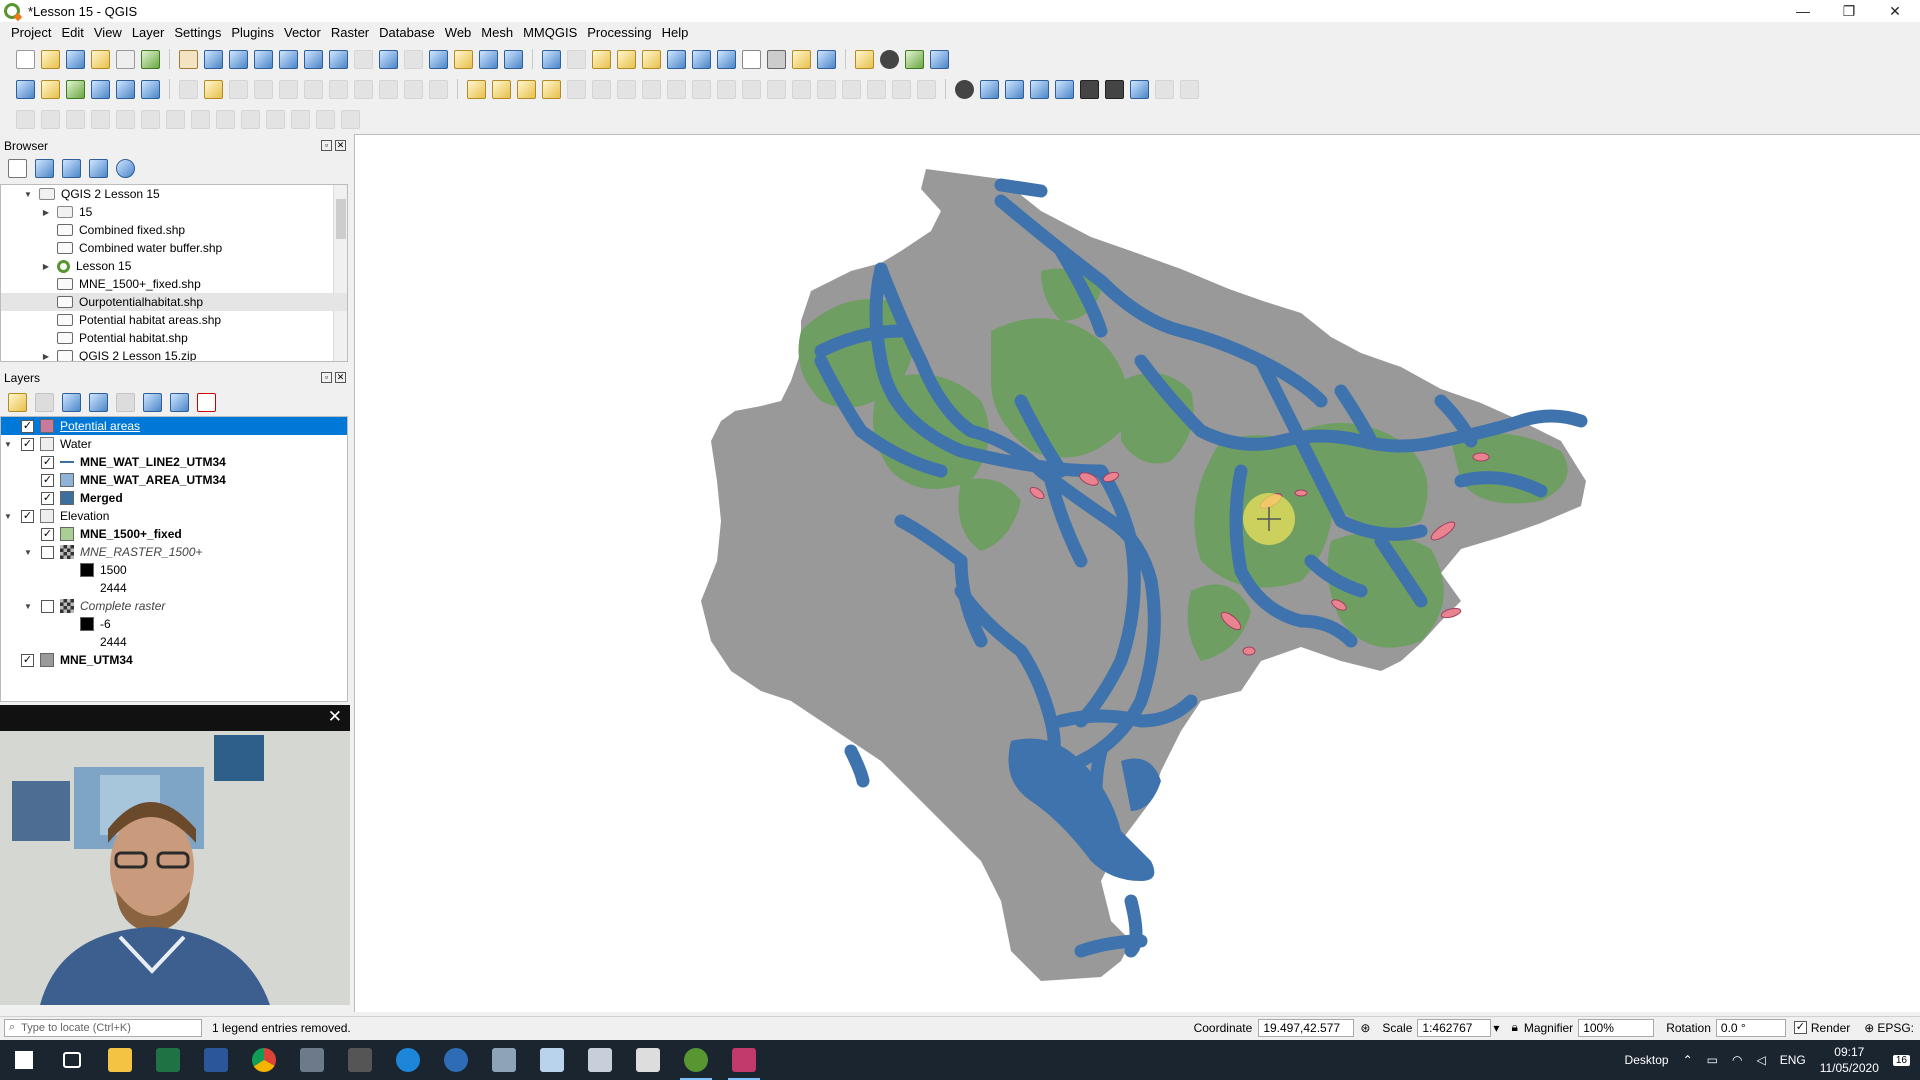 The height and width of the screenshot is (1080, 1920). I want to click on add-selected-layers-icon, so click(17, 168).